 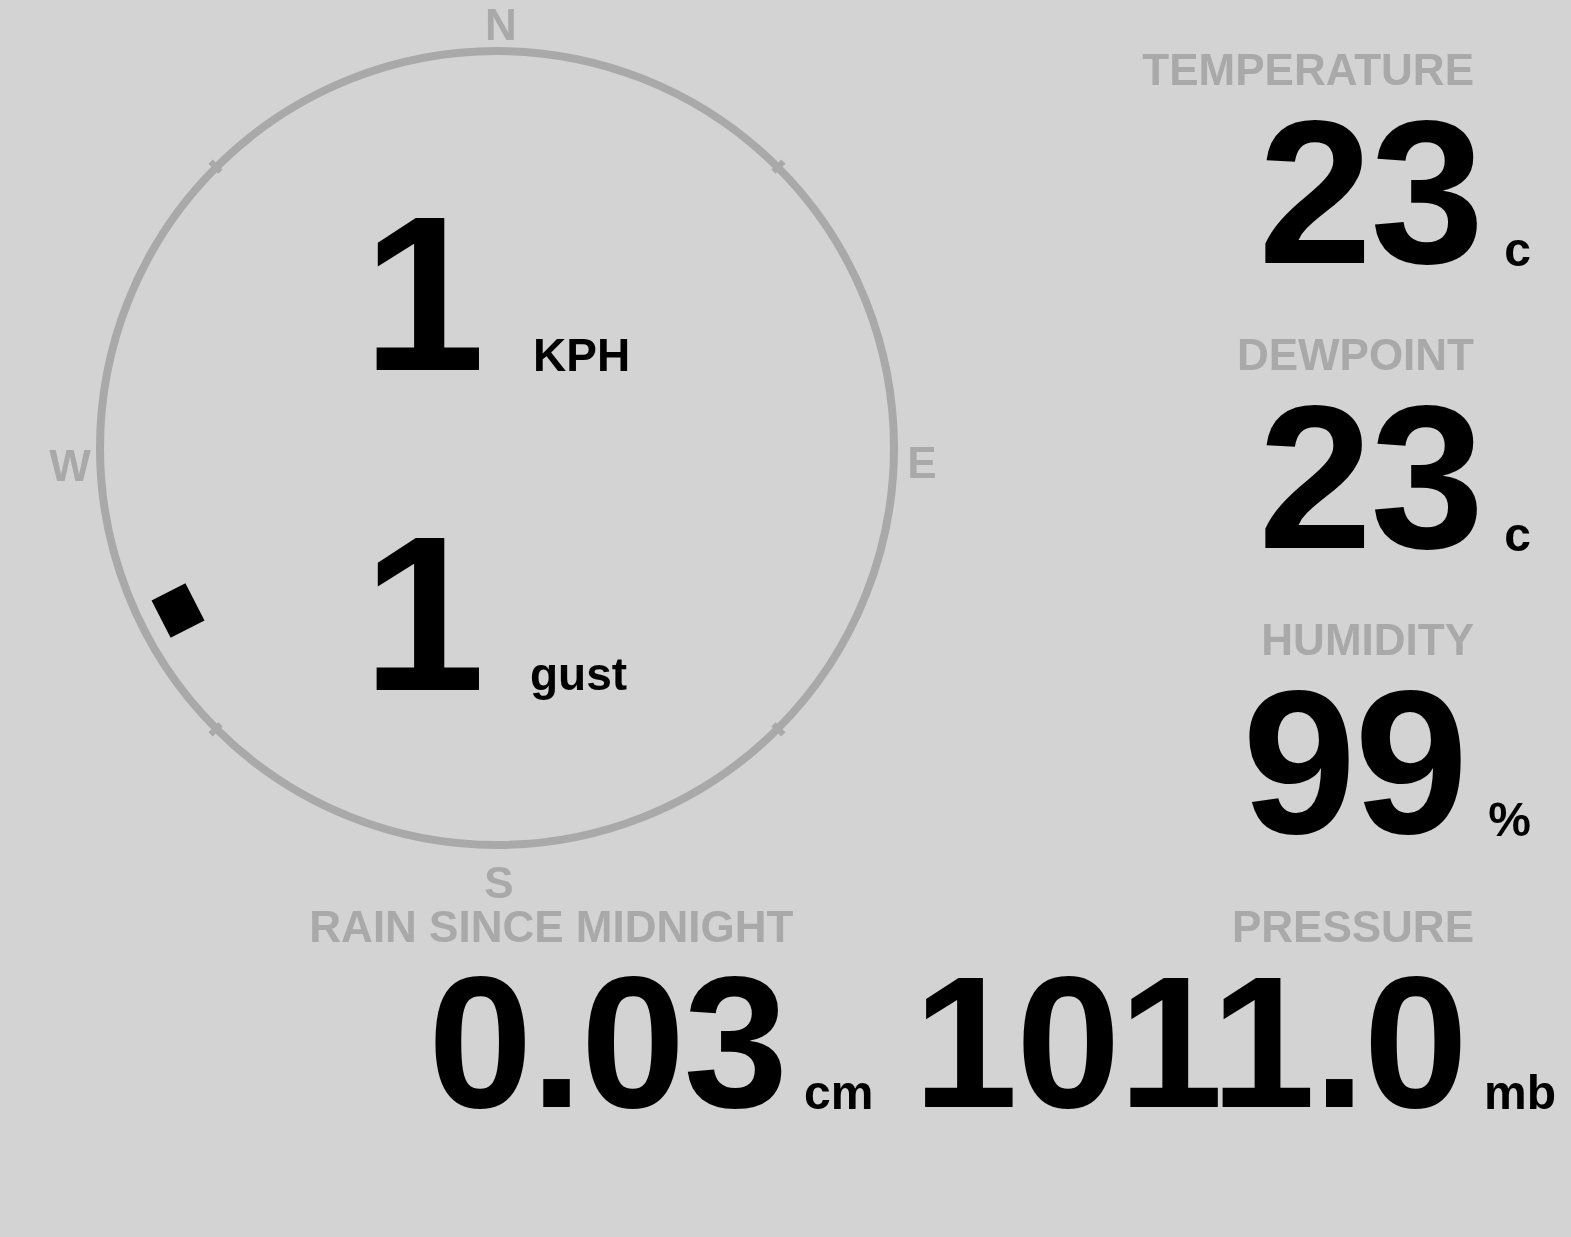 I want to click on gust-speed-value: 1, so click(x=423, y=614).